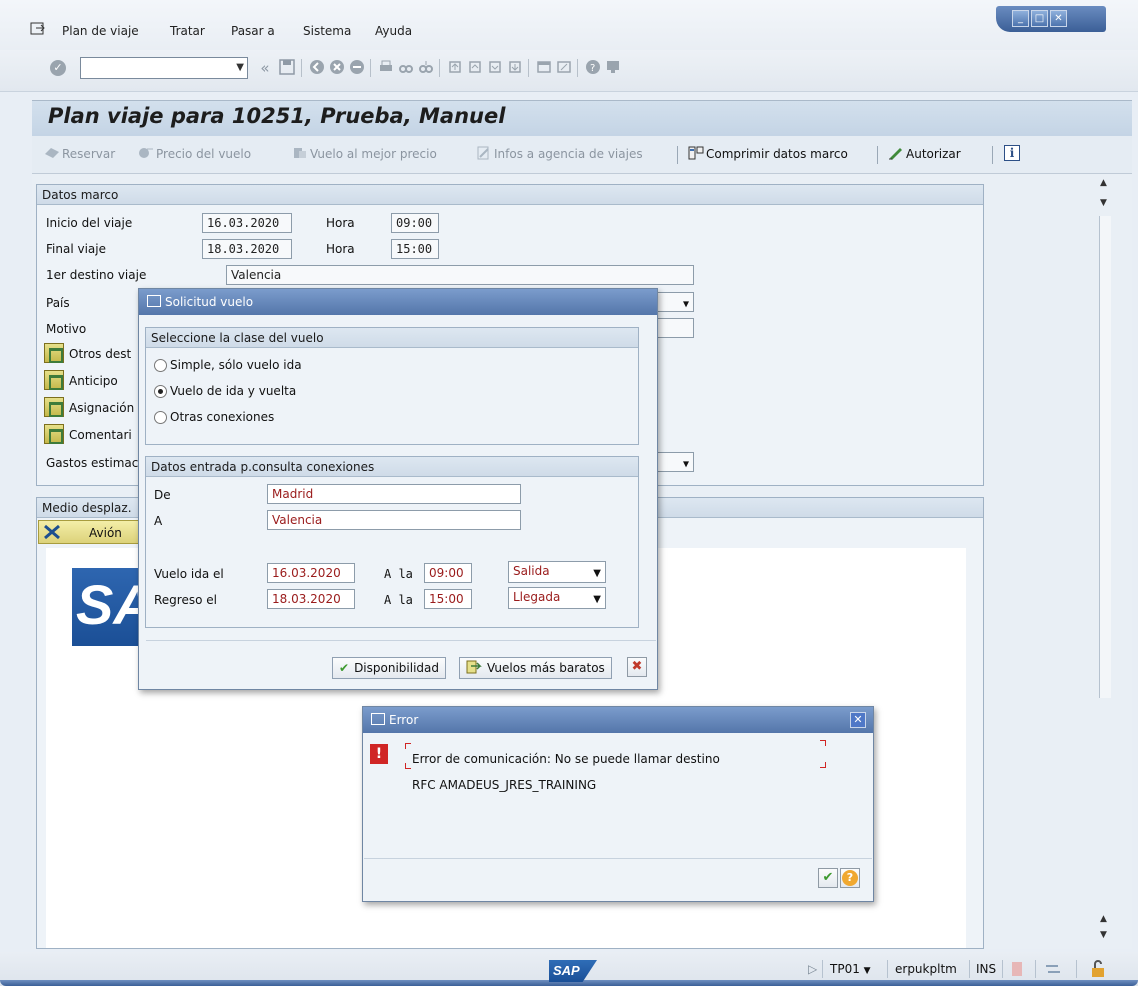  I want to click on first-page-icon, so click(455, 68).